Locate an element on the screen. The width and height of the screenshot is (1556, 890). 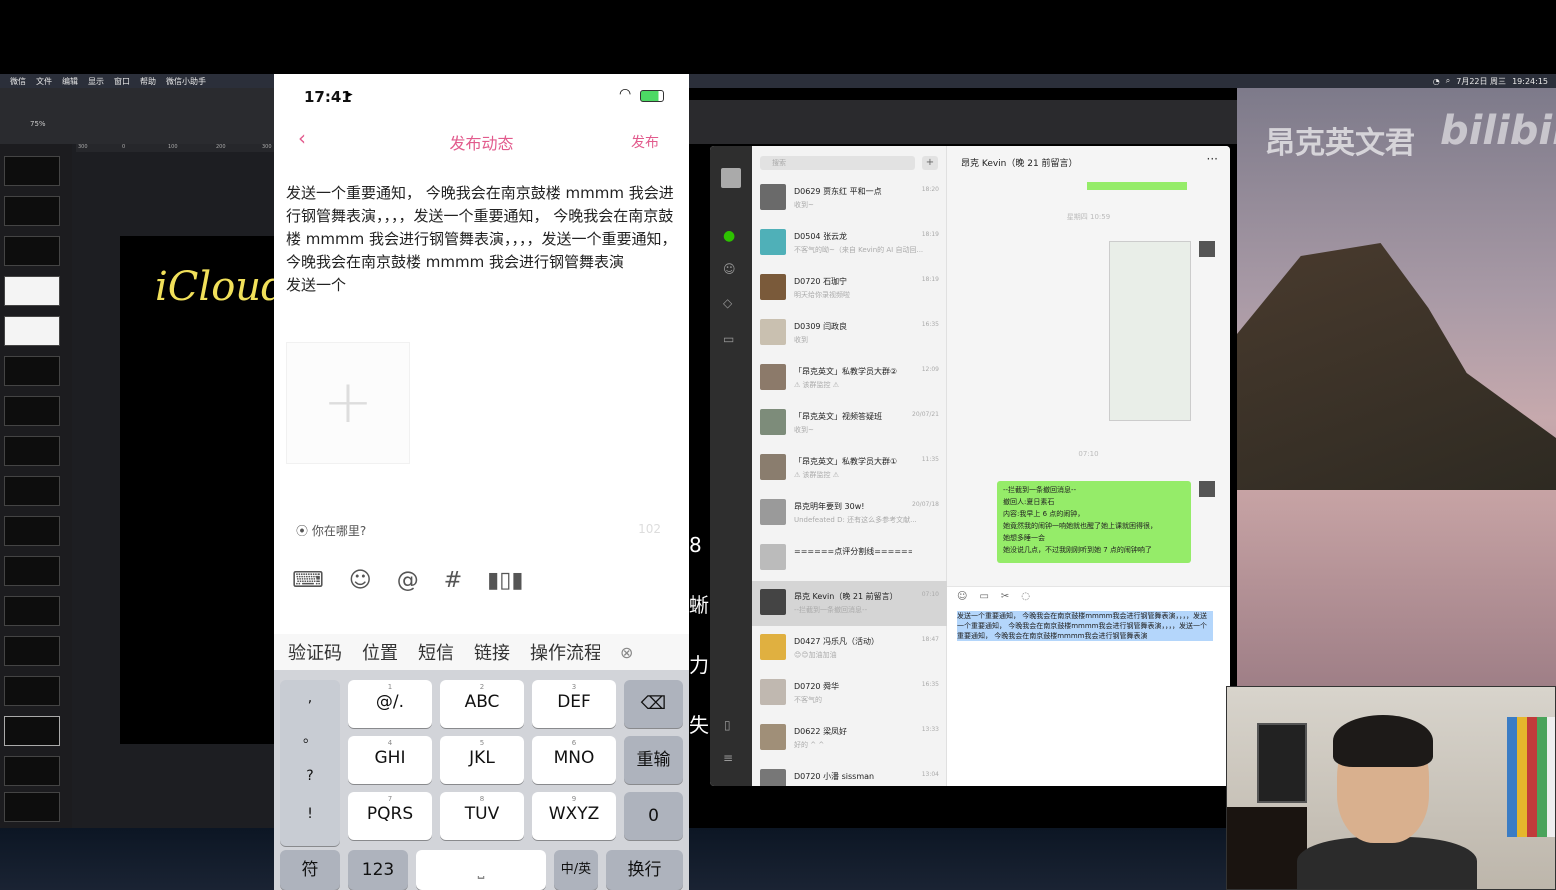
contacts-icon: ☺ is located at coordinates (729, 269).